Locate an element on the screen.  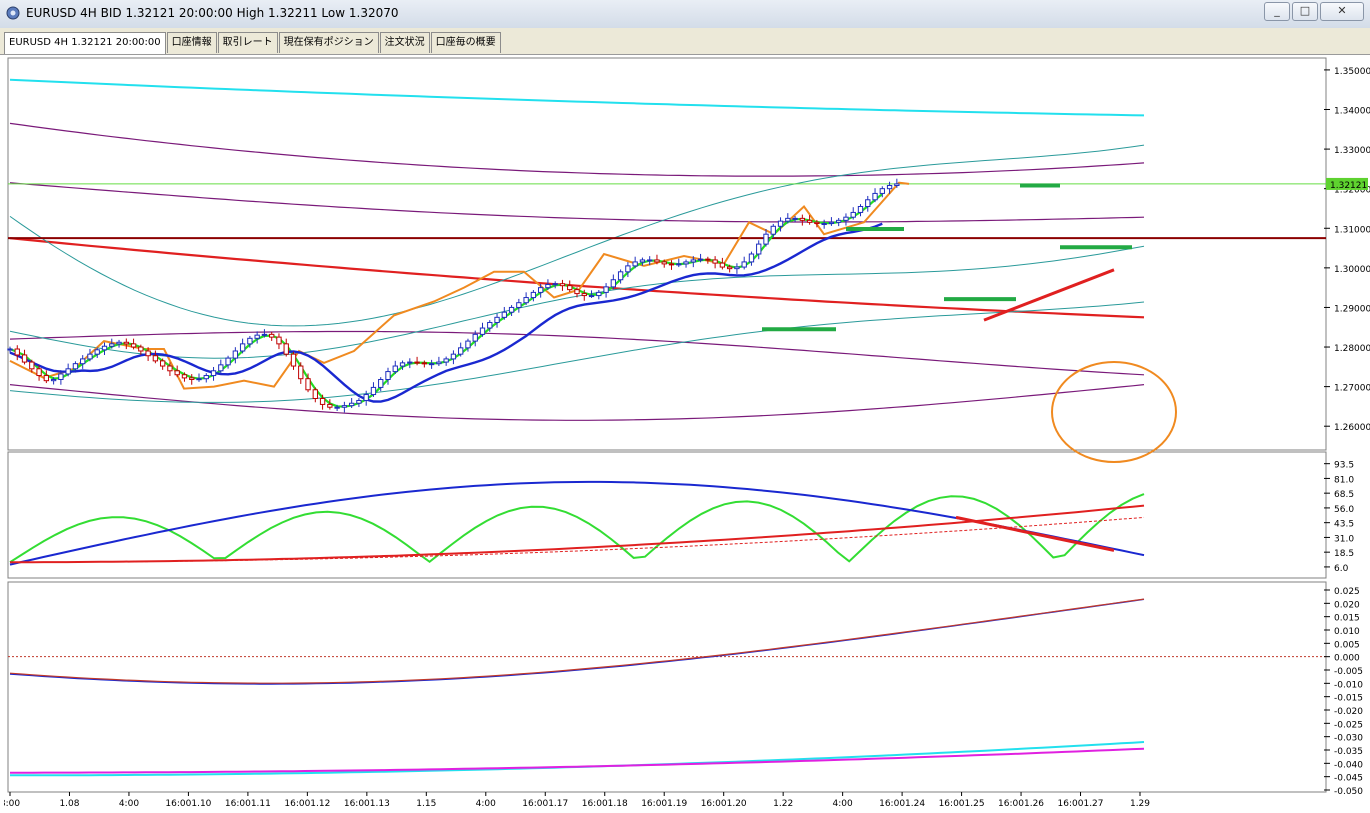
tab-order-status: 注文状況 is located at coordinates (404, 42).